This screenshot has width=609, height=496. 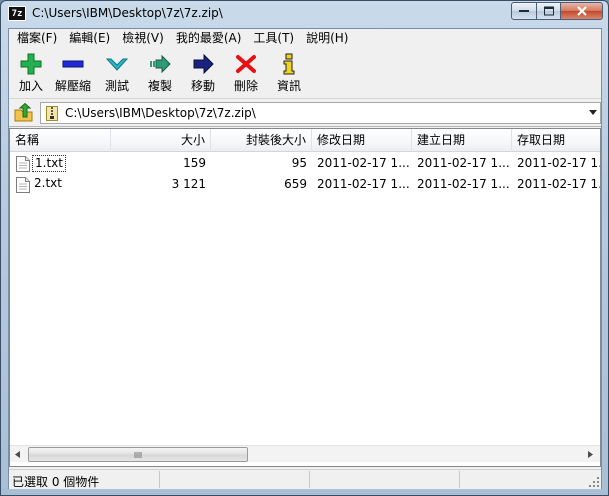 I want to click on list-header: 名稱 大小 封裝後大小 修改日期 建立日期 存取日期, so click(x=305, y=140).